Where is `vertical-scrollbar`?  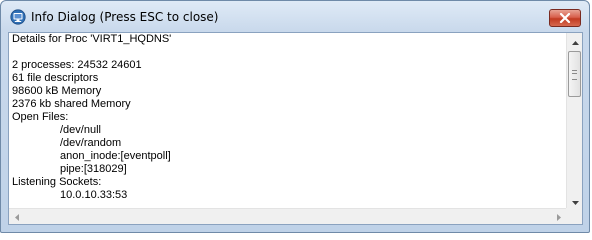 vertical-scrollbar is located at coordinates (574, 121).